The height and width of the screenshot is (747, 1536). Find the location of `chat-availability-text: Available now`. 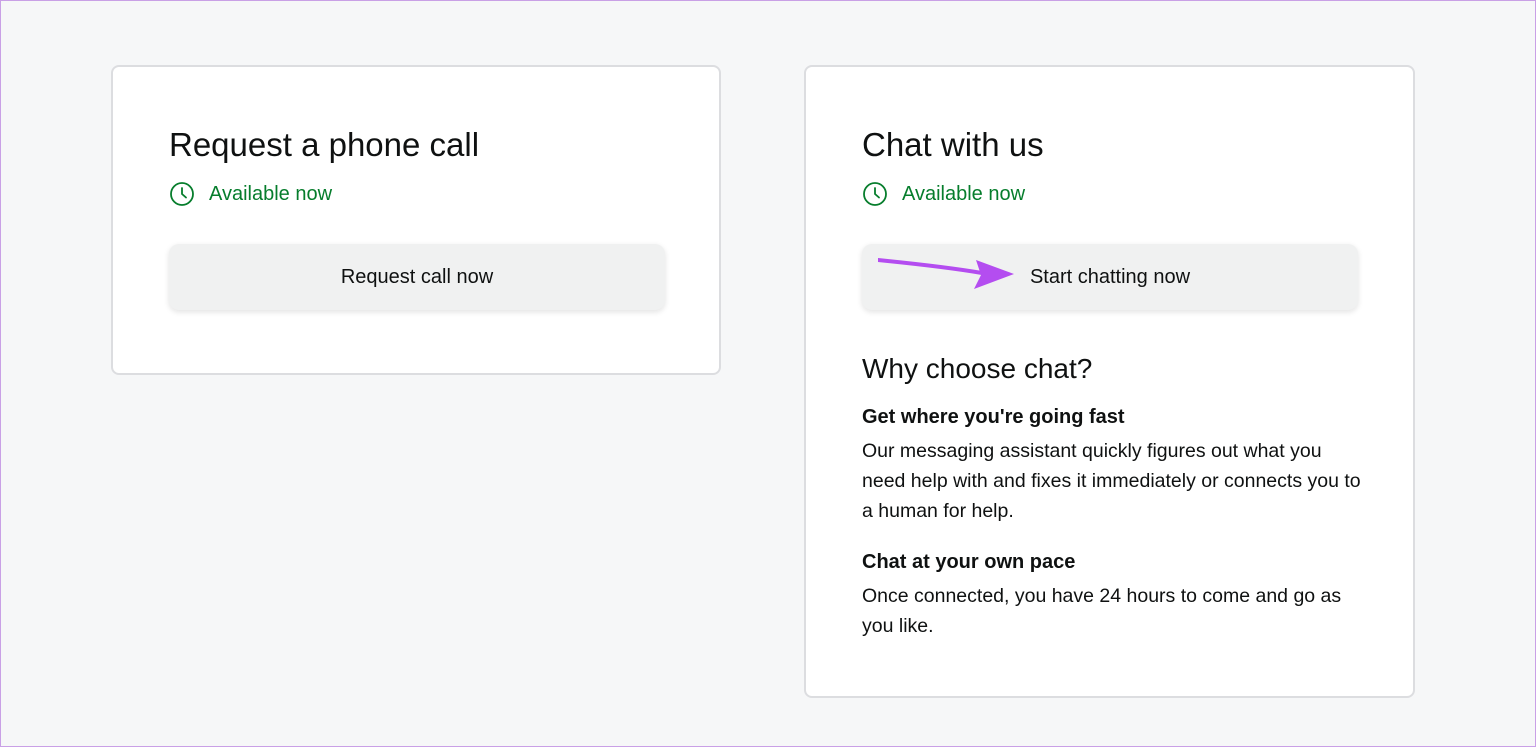

chat-availability-text: Available now is located at coordinates (964, 193).